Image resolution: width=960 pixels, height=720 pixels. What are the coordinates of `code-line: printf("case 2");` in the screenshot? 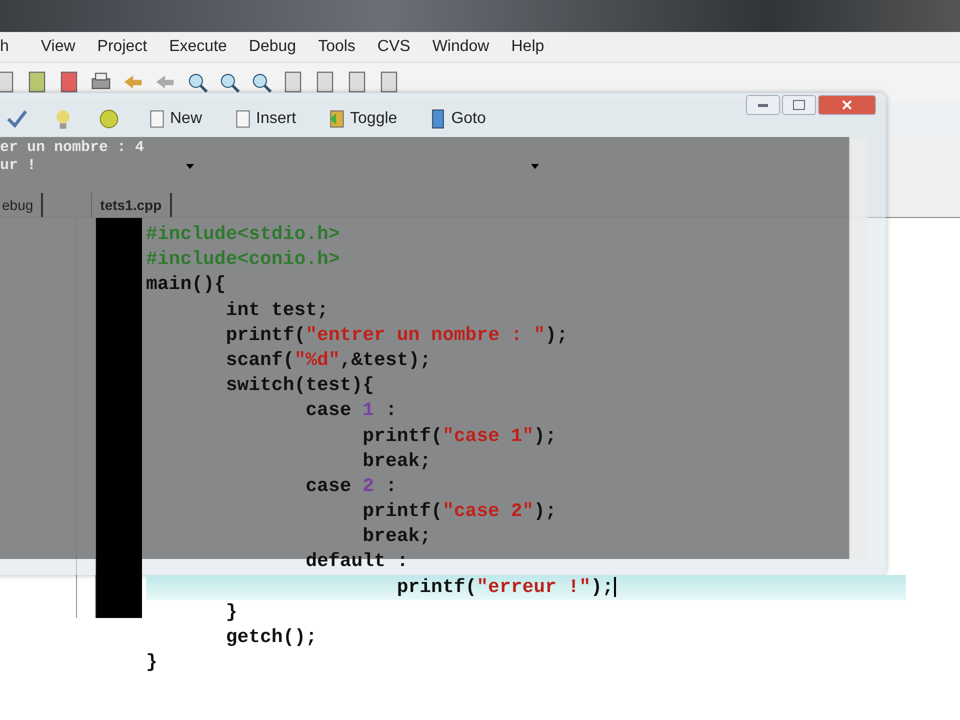 It's located at (460, 511).